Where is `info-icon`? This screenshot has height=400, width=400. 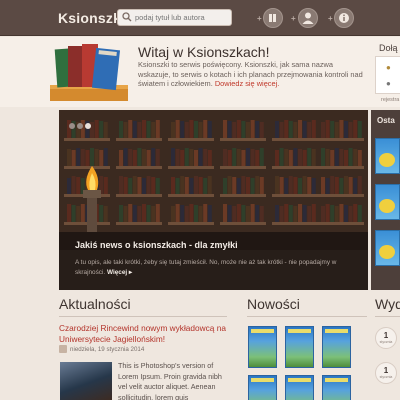
info-icon is located at coordinates (344, 18).